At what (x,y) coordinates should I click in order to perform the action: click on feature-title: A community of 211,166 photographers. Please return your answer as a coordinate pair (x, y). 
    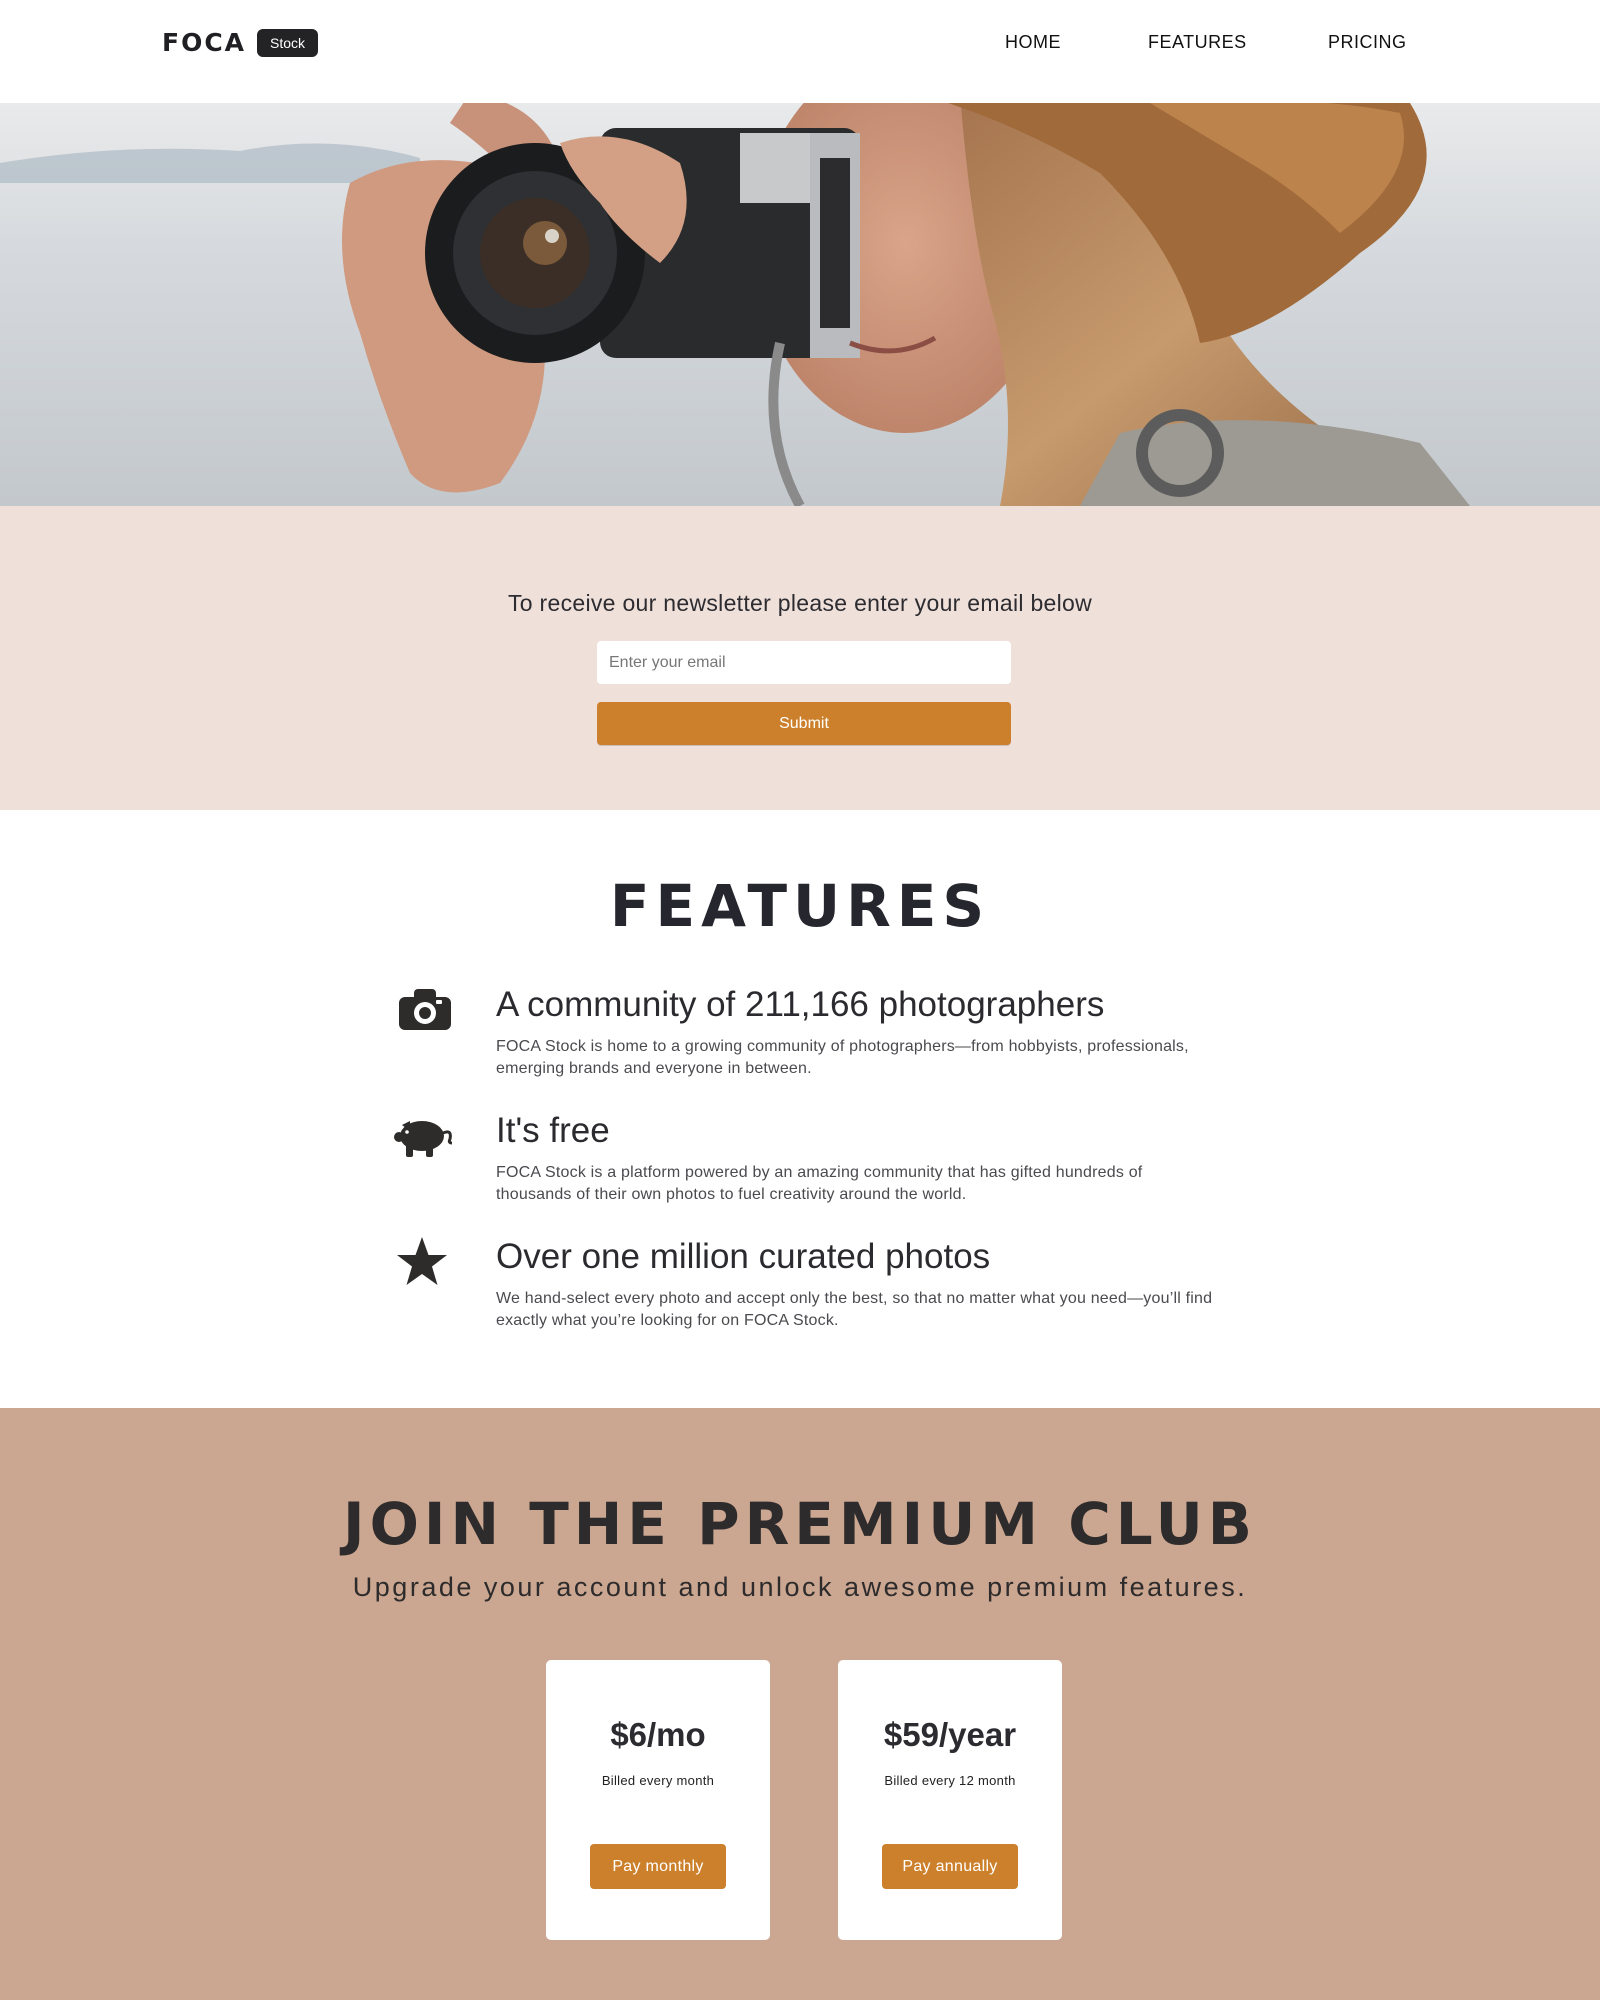
    Looking at the image, I should click on (800, 1004).